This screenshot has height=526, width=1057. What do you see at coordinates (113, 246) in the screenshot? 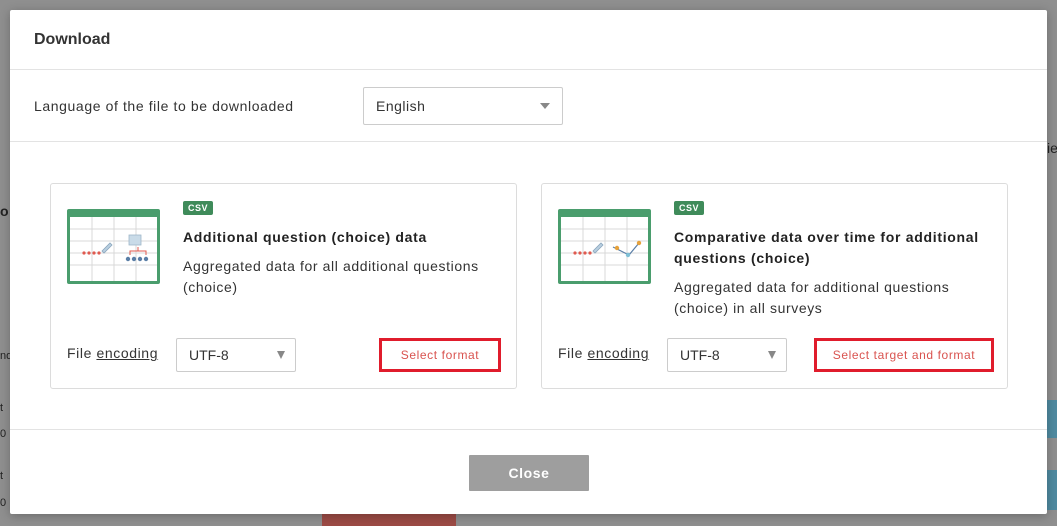
I see `spreadsheet-chart-icon` at bounding box center [113, 246].